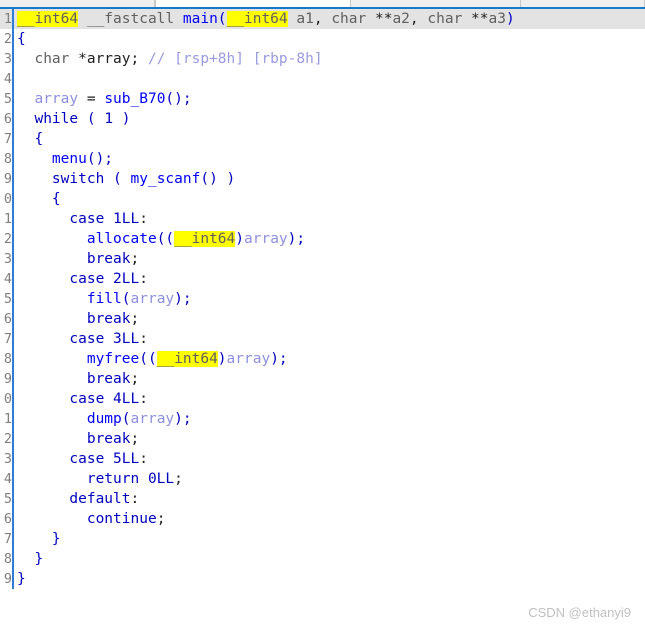 This screenshot has height=629, width=645. I want to click on code-line: 5 default:, so click(322, 499).